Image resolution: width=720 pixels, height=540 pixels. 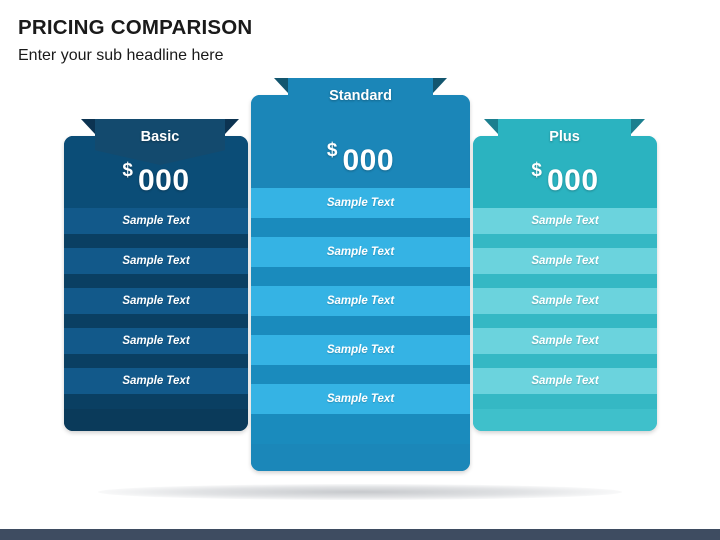 I want to click on plan-name: Basic, so click(x=160, y=137).